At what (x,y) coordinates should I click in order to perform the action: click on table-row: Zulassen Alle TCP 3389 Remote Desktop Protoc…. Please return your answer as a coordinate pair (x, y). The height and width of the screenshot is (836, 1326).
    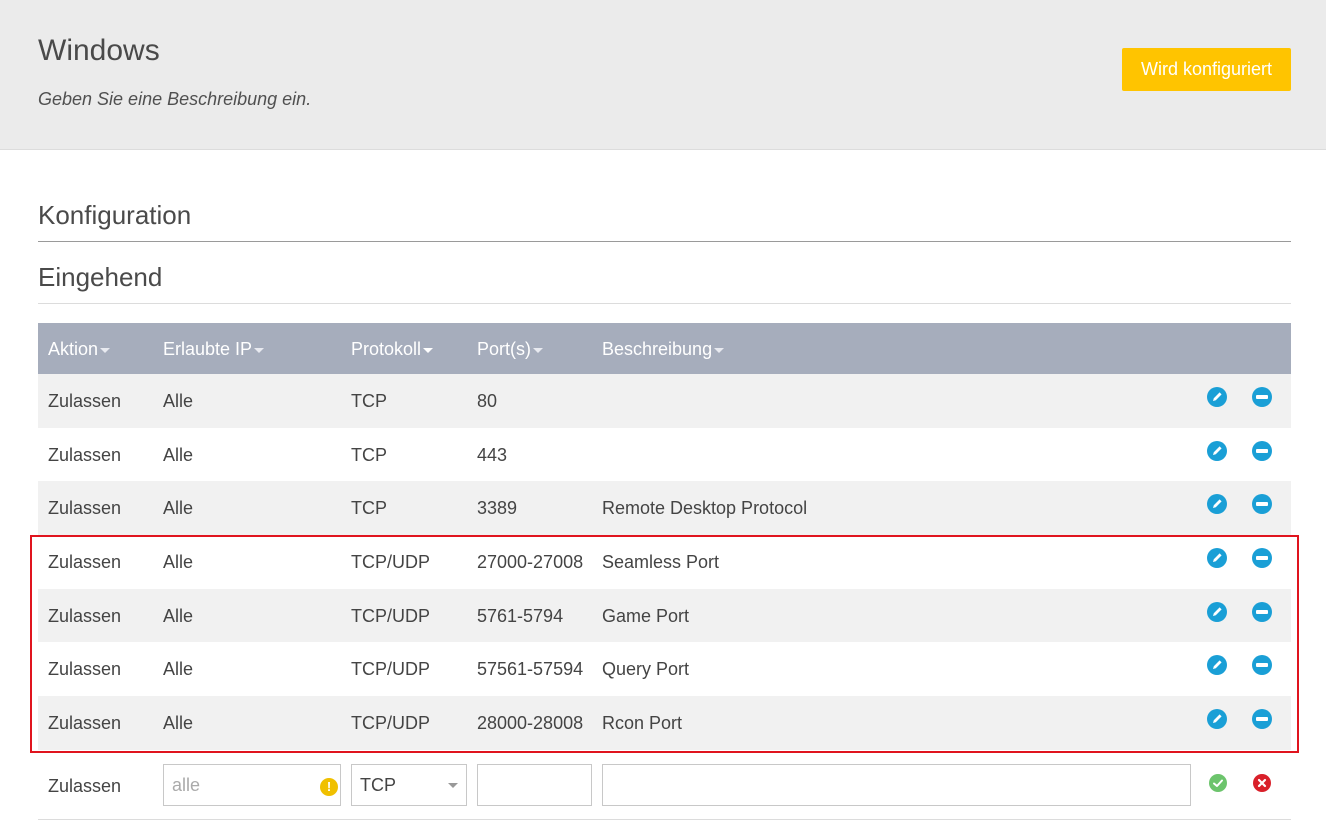
    Looking at the image, I should click on (664, 508).